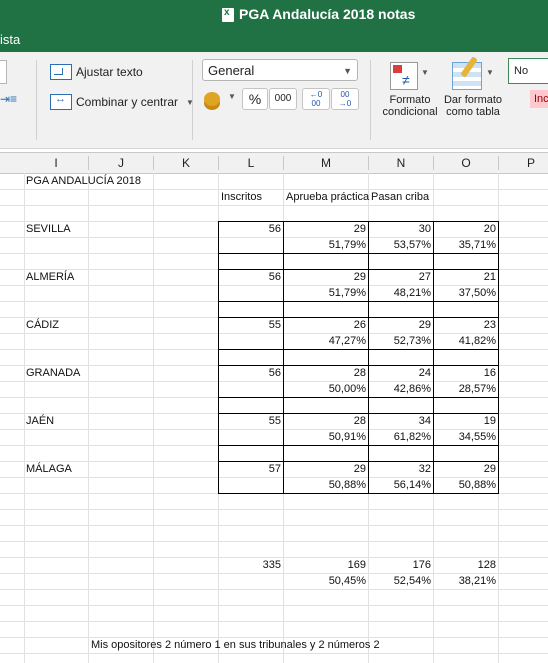 This screenshot has height=663, width=548. I want to click on col-o-pct: 35,71%, so click(465, 245).